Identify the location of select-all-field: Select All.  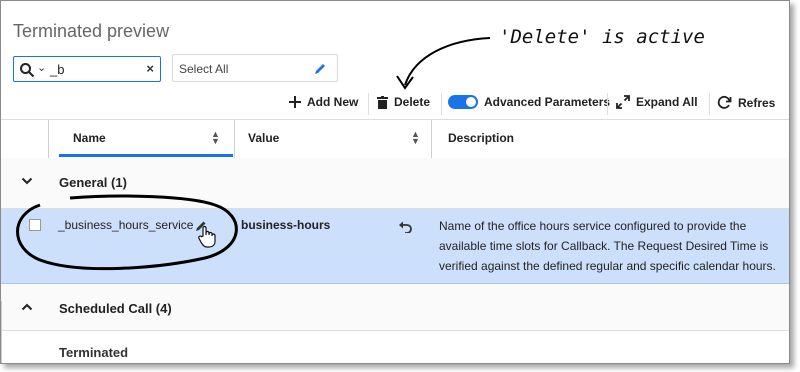
(255, 68).